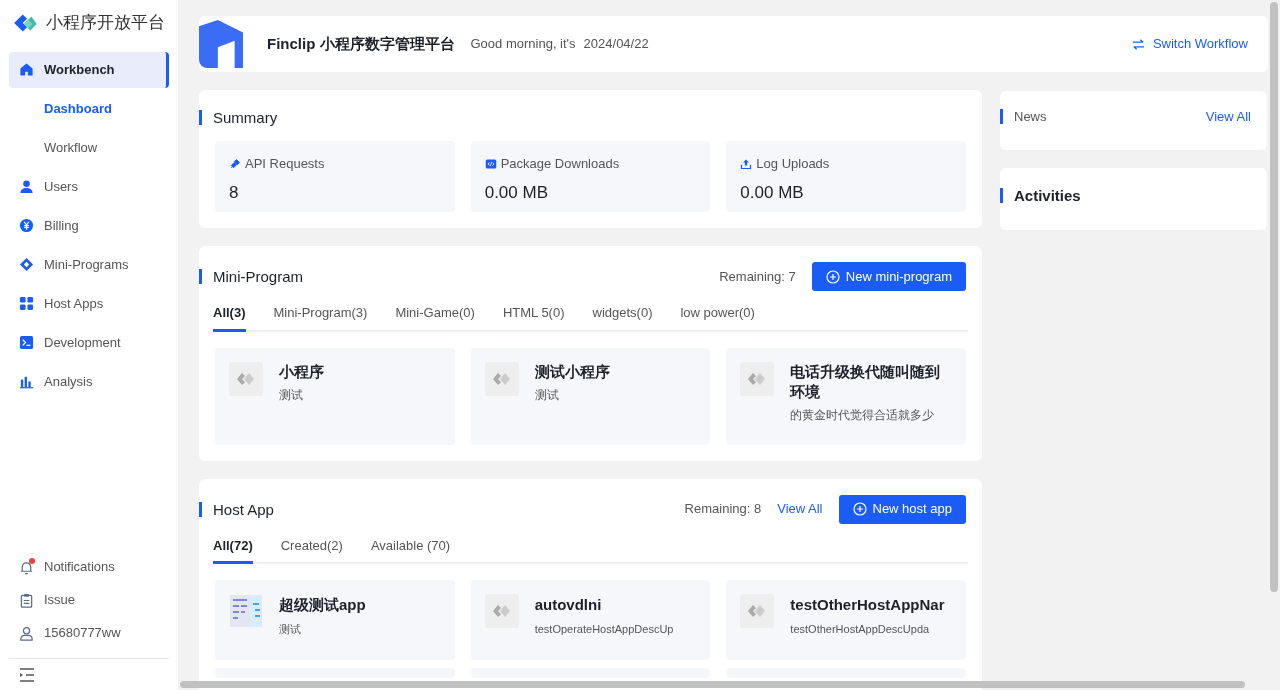 The height and width of the screenshot is (690, 1280). What do you see at coordinates (26, 567) in the screenshot?
I see `bell-icon` at bounding box center [26, 567].